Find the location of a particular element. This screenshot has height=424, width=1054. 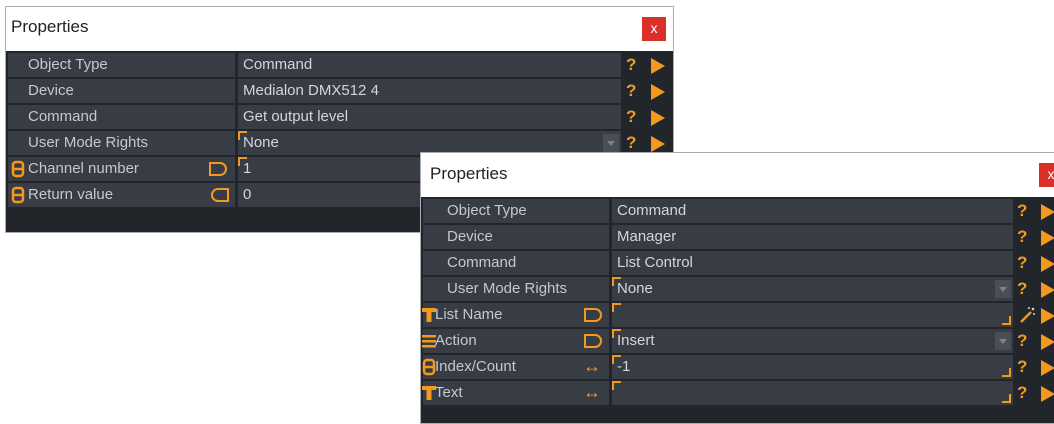

property-name: Object Type is located at coordinates (68, 64).